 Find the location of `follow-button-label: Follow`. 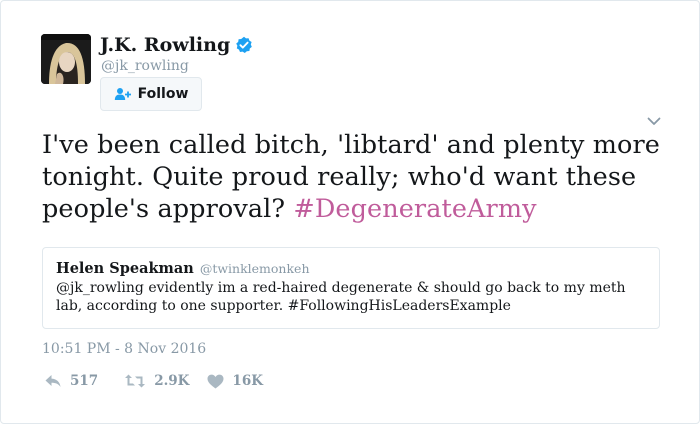

follow-button-label: Follow is located at coordinates (163, 94).